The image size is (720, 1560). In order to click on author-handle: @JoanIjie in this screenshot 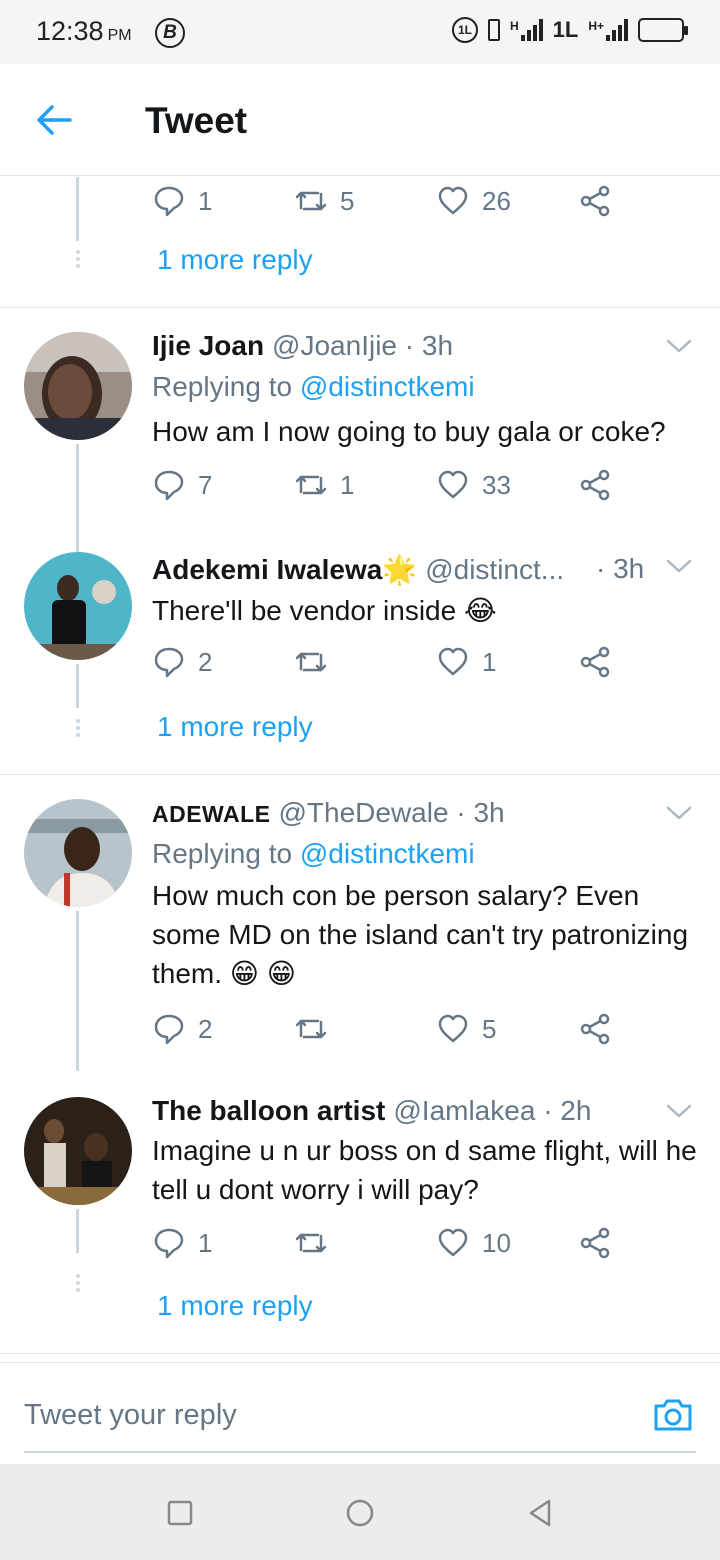, I will do `click(334, 345)`.